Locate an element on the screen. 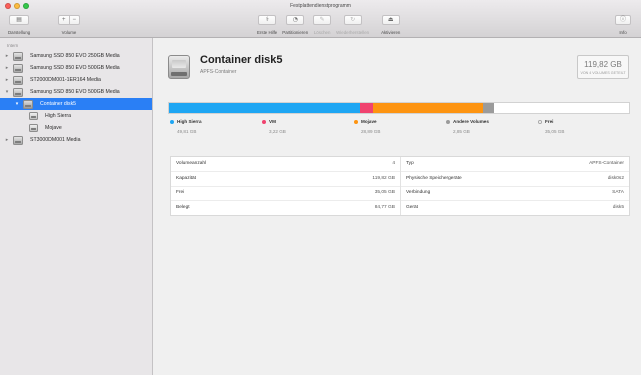 This screenshot has width=641, height=375. sidebar-volume-item: Mojave is located at coordinates (76, 128).